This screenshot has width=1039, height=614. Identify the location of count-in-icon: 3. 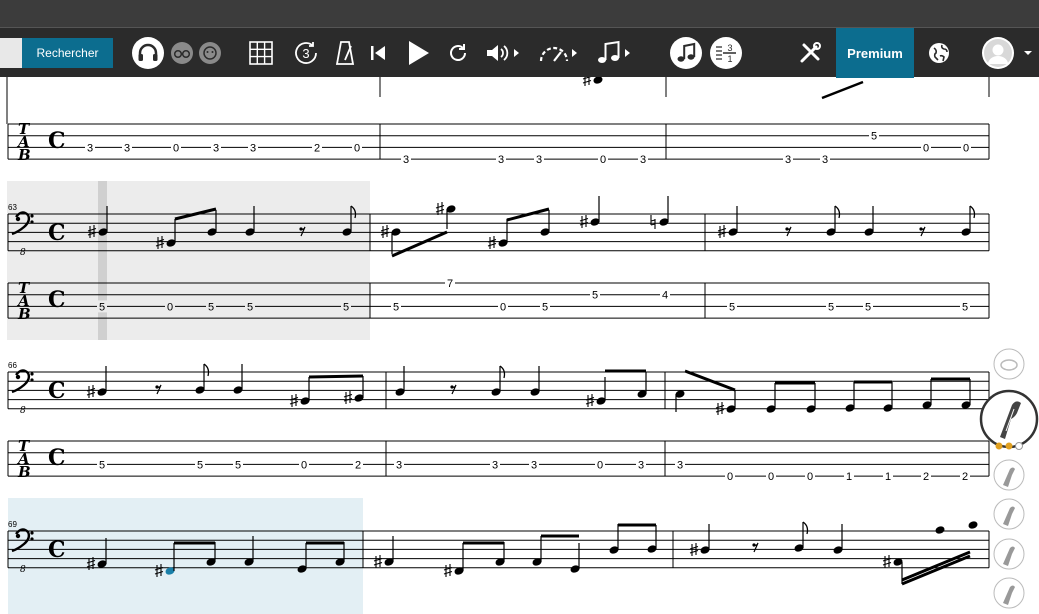
(306, 53).